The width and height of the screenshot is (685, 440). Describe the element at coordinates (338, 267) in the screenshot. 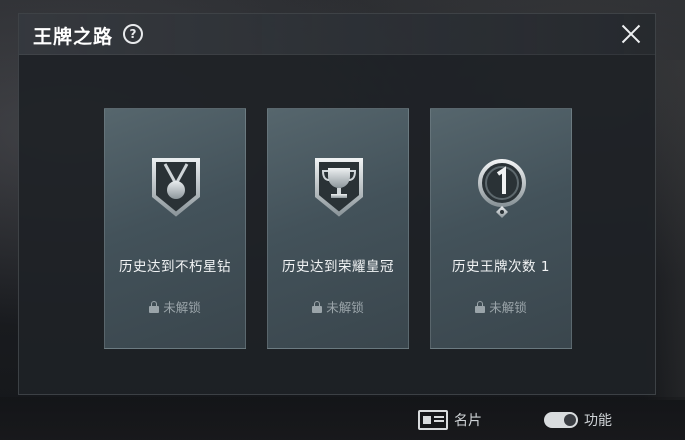

I see `achievement-label: 历史达到荣耀皇冠` at that location.